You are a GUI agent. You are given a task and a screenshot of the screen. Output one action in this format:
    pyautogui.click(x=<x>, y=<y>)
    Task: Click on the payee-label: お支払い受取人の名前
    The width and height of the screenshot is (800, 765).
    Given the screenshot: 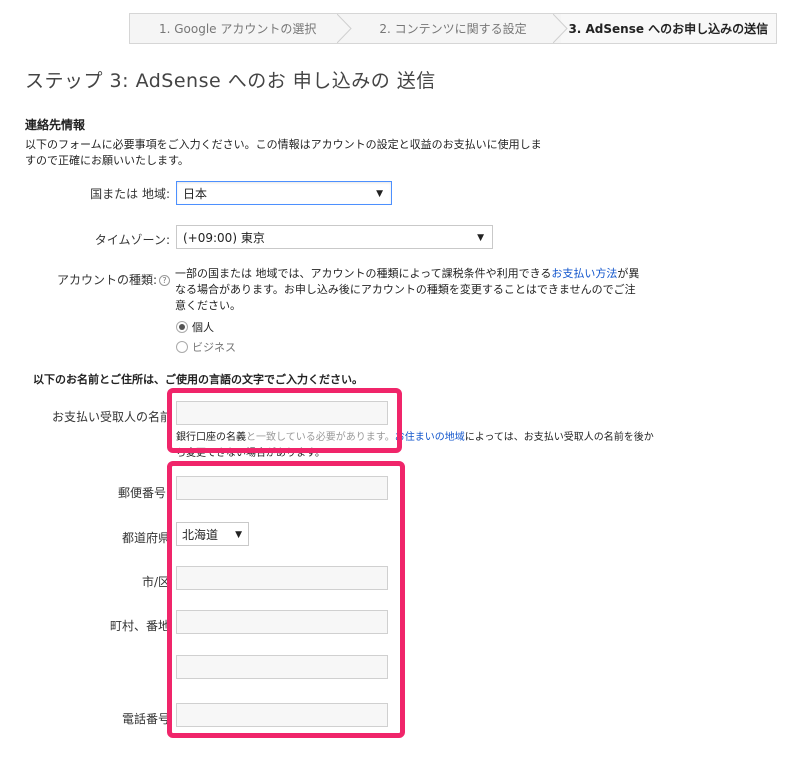 What is the action you would take?
    pyautogui.click(x=111, y=417)
    